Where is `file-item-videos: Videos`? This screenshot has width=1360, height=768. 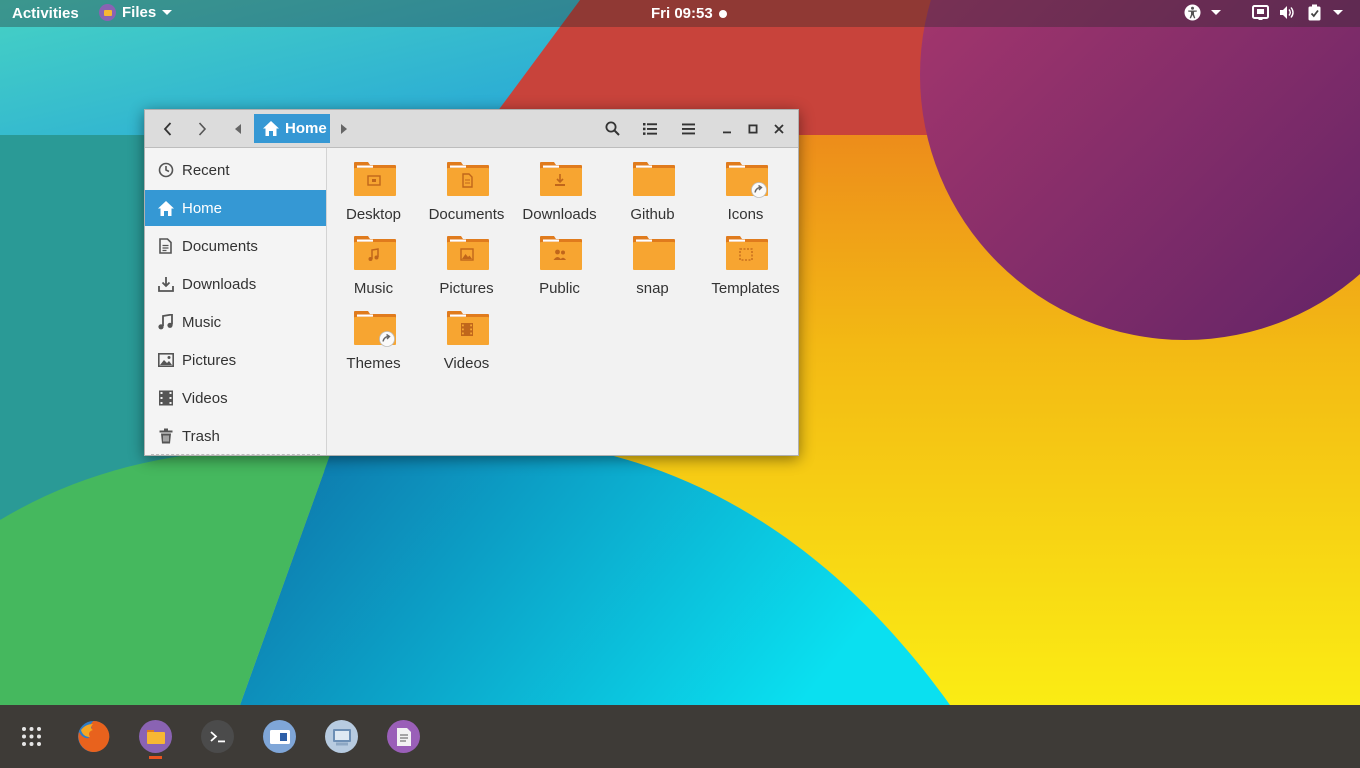 file-item-videos: Videos is located at coordinates (466, 344).